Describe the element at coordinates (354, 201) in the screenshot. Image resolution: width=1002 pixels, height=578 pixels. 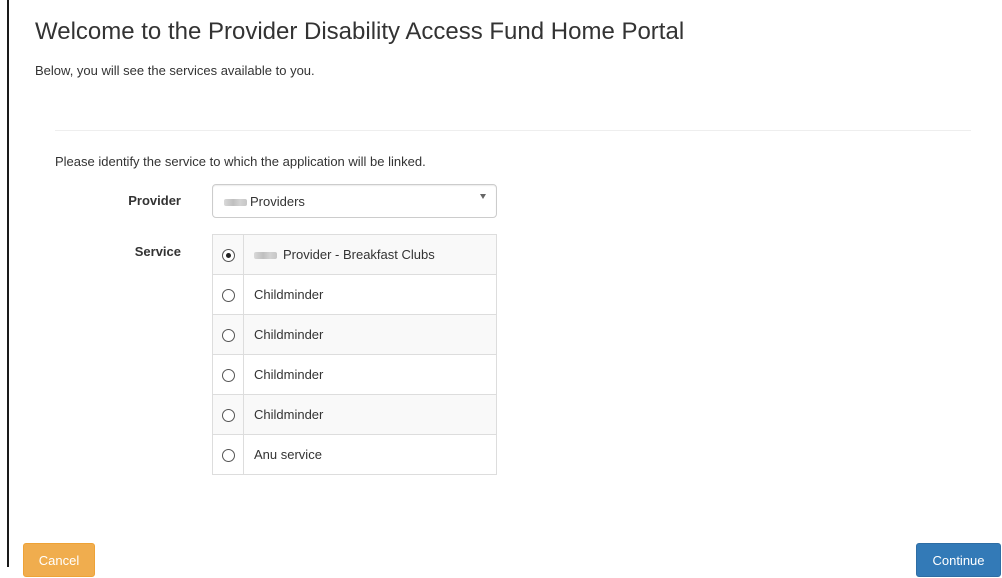
I see `provider-select: Providers` at that location.